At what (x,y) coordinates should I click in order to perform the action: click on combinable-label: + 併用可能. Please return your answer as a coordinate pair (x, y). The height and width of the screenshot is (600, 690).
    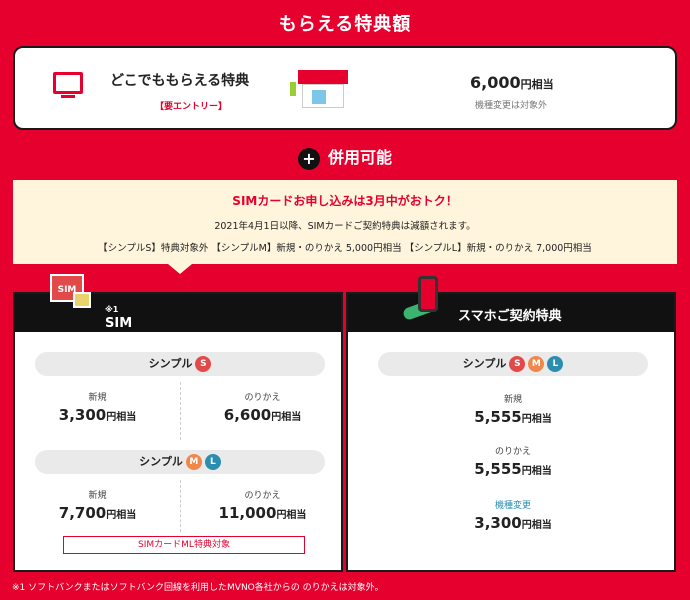
    Looking at the image, I should click on (345, 157).